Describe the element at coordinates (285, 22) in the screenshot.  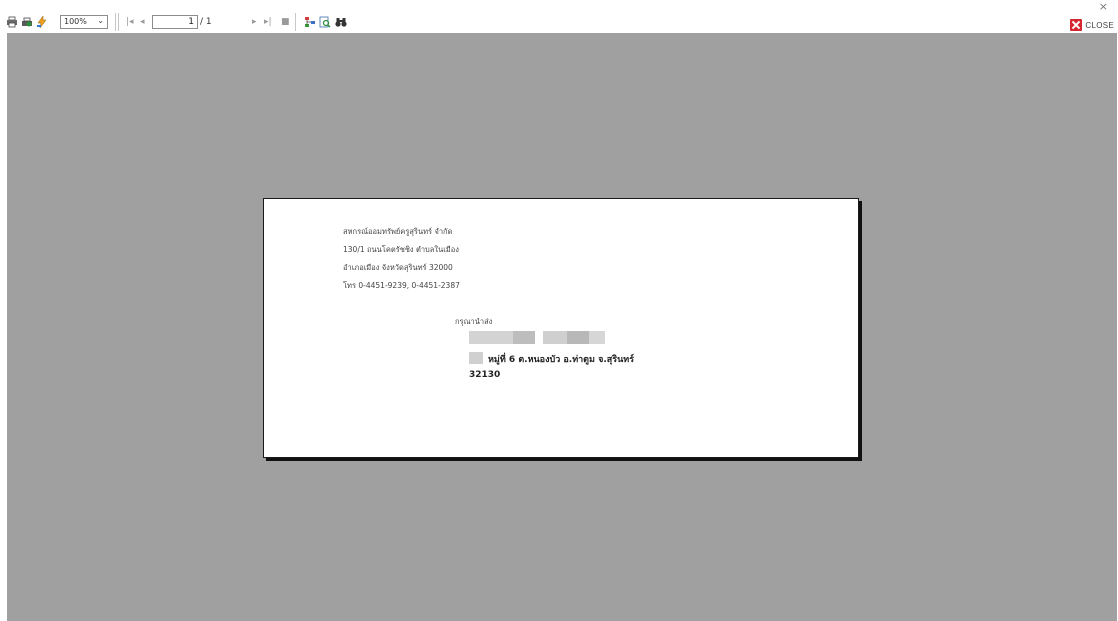
I see `stop-icon: ■` at that location.